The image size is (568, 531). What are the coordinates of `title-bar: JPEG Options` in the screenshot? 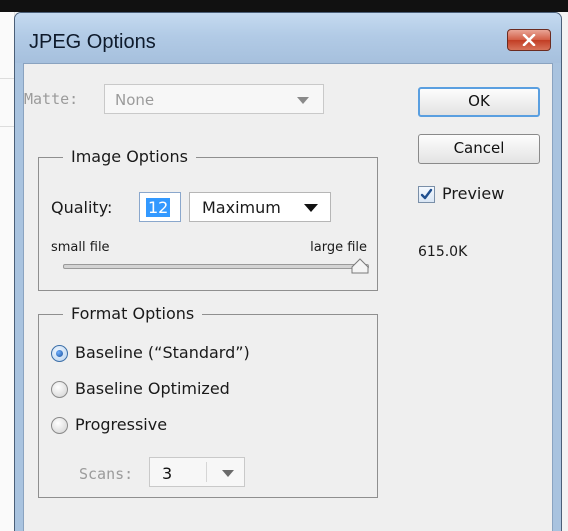 It's located at (288, 38).